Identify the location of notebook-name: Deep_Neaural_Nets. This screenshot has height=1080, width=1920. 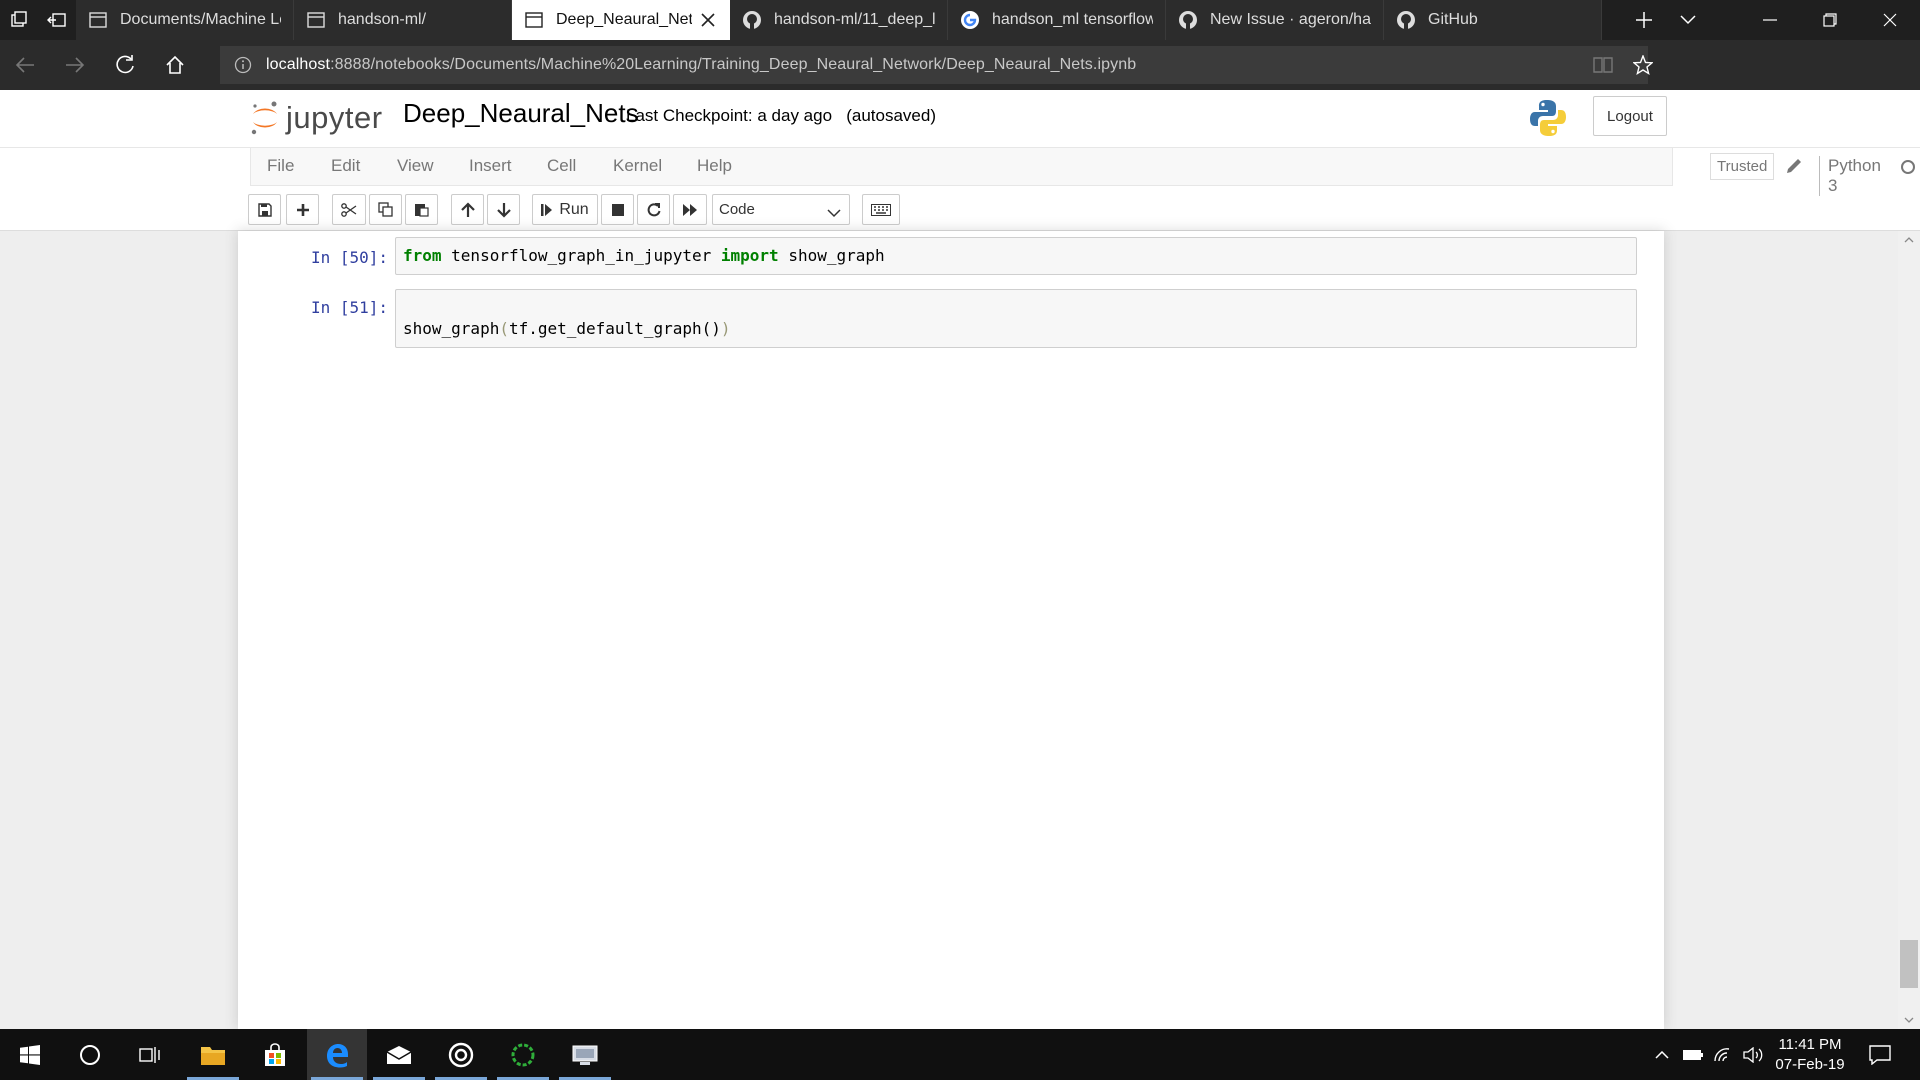
(521, 113).